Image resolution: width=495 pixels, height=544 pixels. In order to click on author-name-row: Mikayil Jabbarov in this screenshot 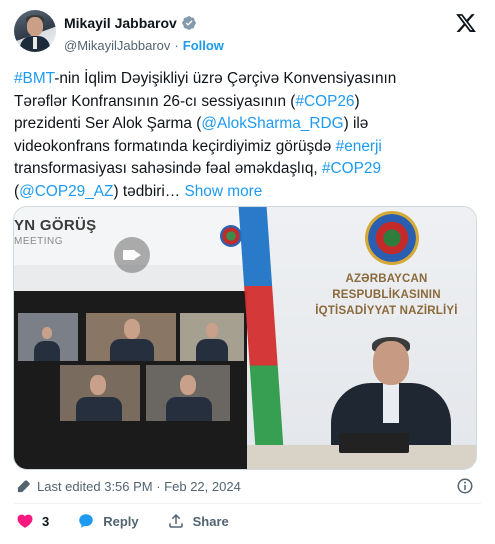, I will do `click(130, 23)`.